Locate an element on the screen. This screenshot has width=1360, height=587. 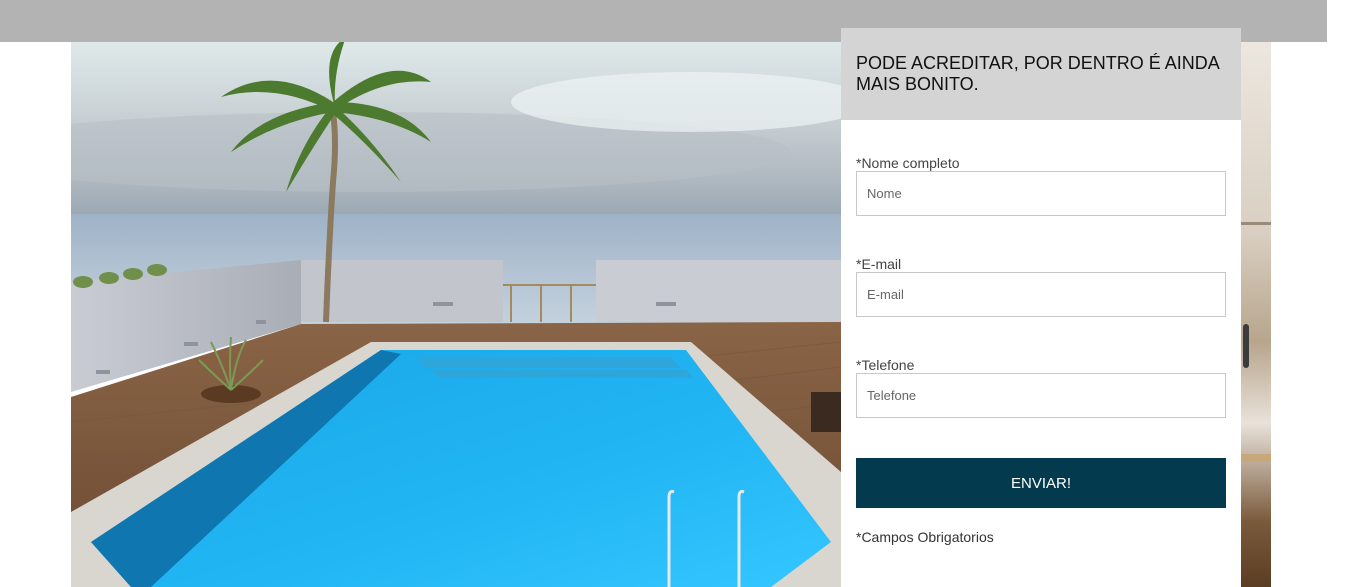
phone-label: *Telefone is located at coordinates (885, 365).